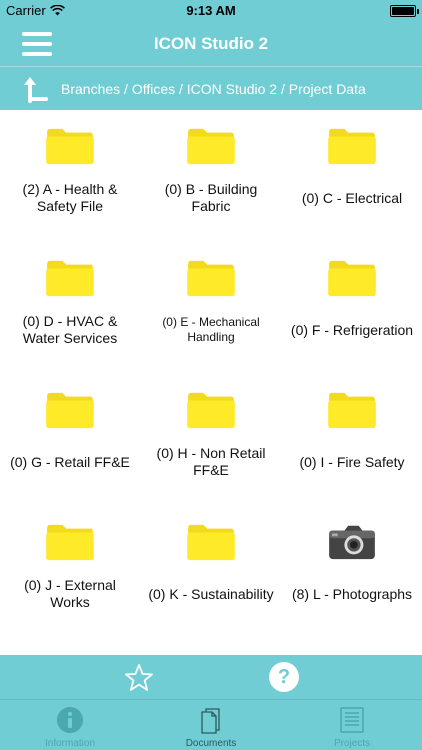 The width and height of the screenshot is (422, 750). Describe the element at coordinates (211, 743) in the screenshot. I see `tab-label: Documents` at that location.